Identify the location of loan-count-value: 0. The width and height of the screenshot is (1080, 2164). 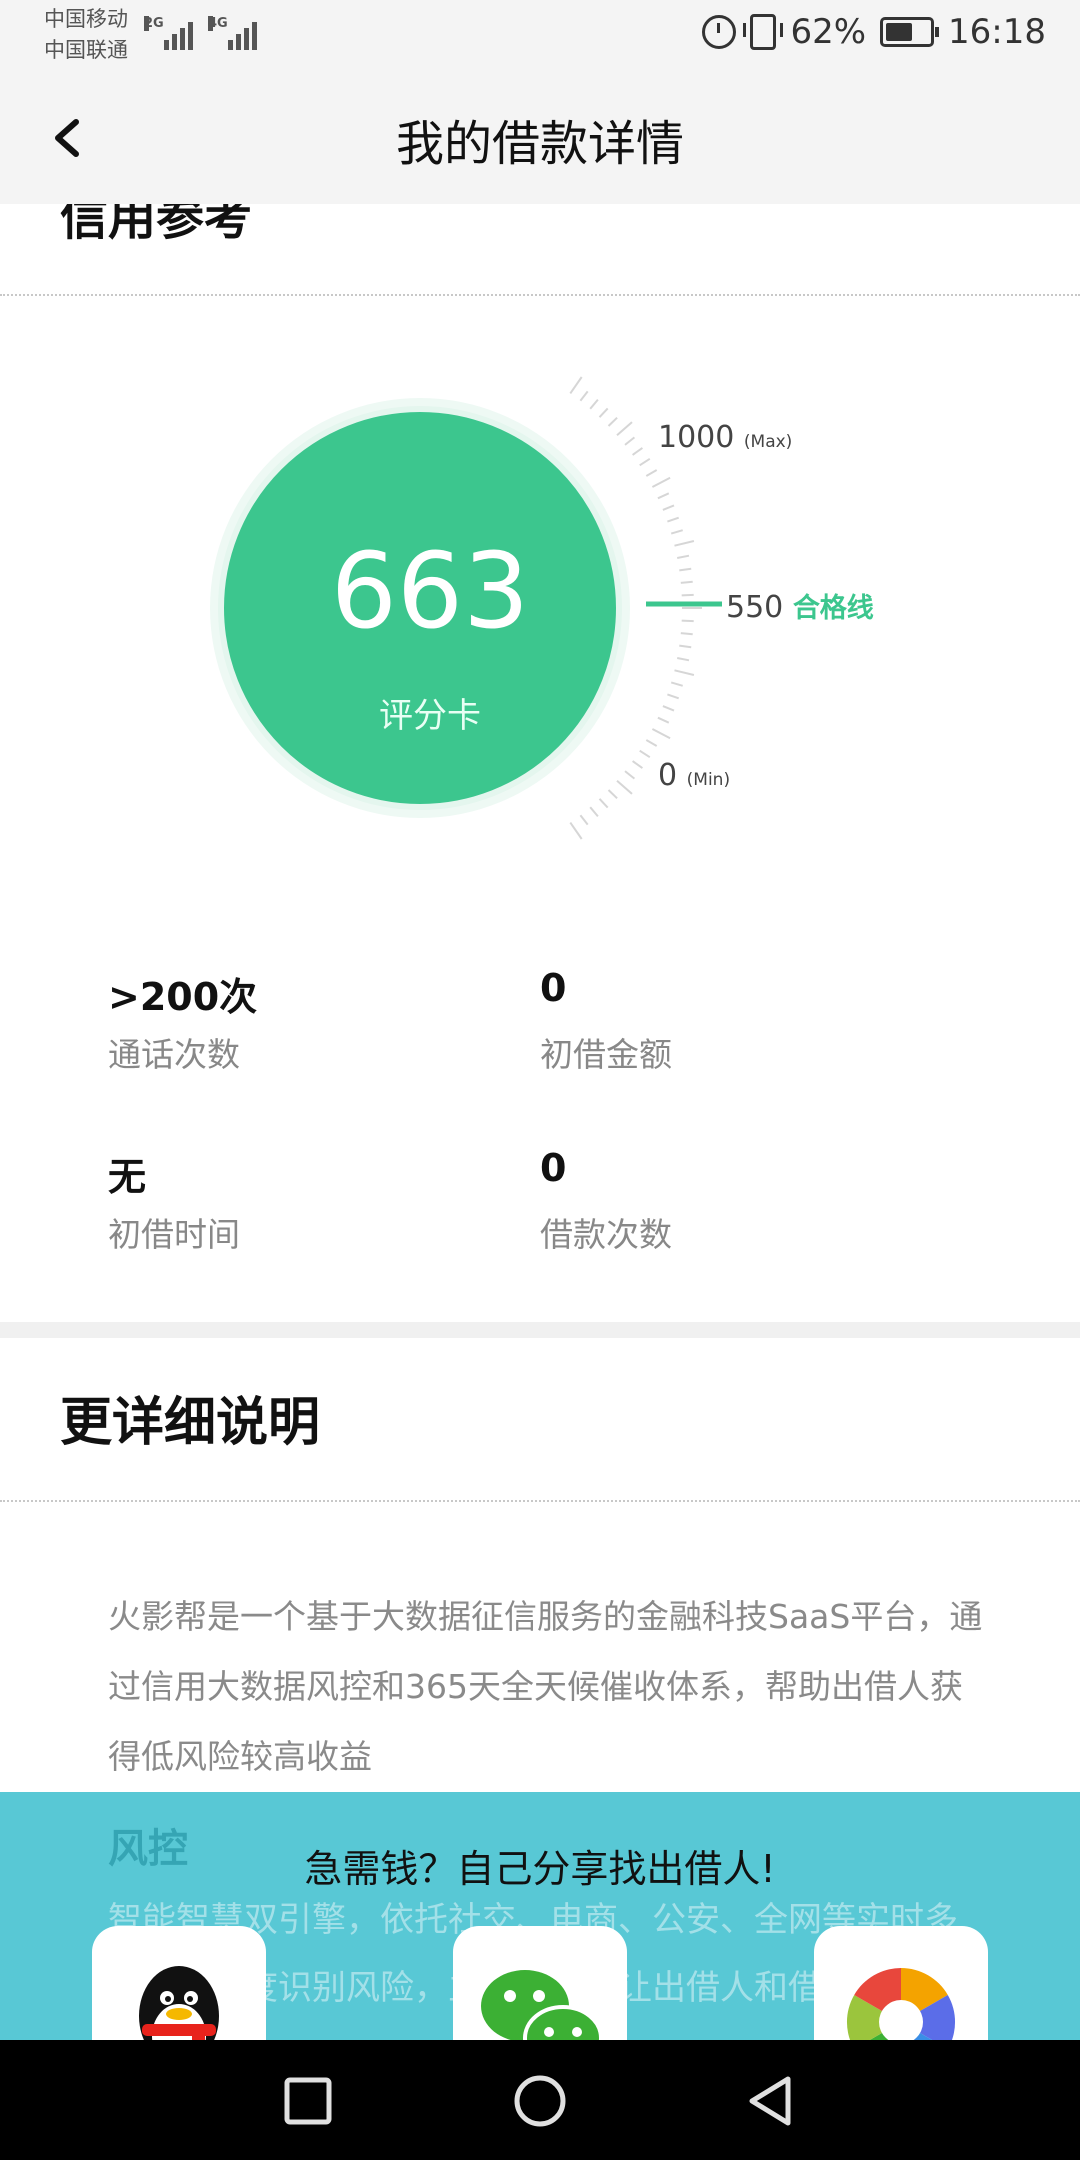
(553, 1168).